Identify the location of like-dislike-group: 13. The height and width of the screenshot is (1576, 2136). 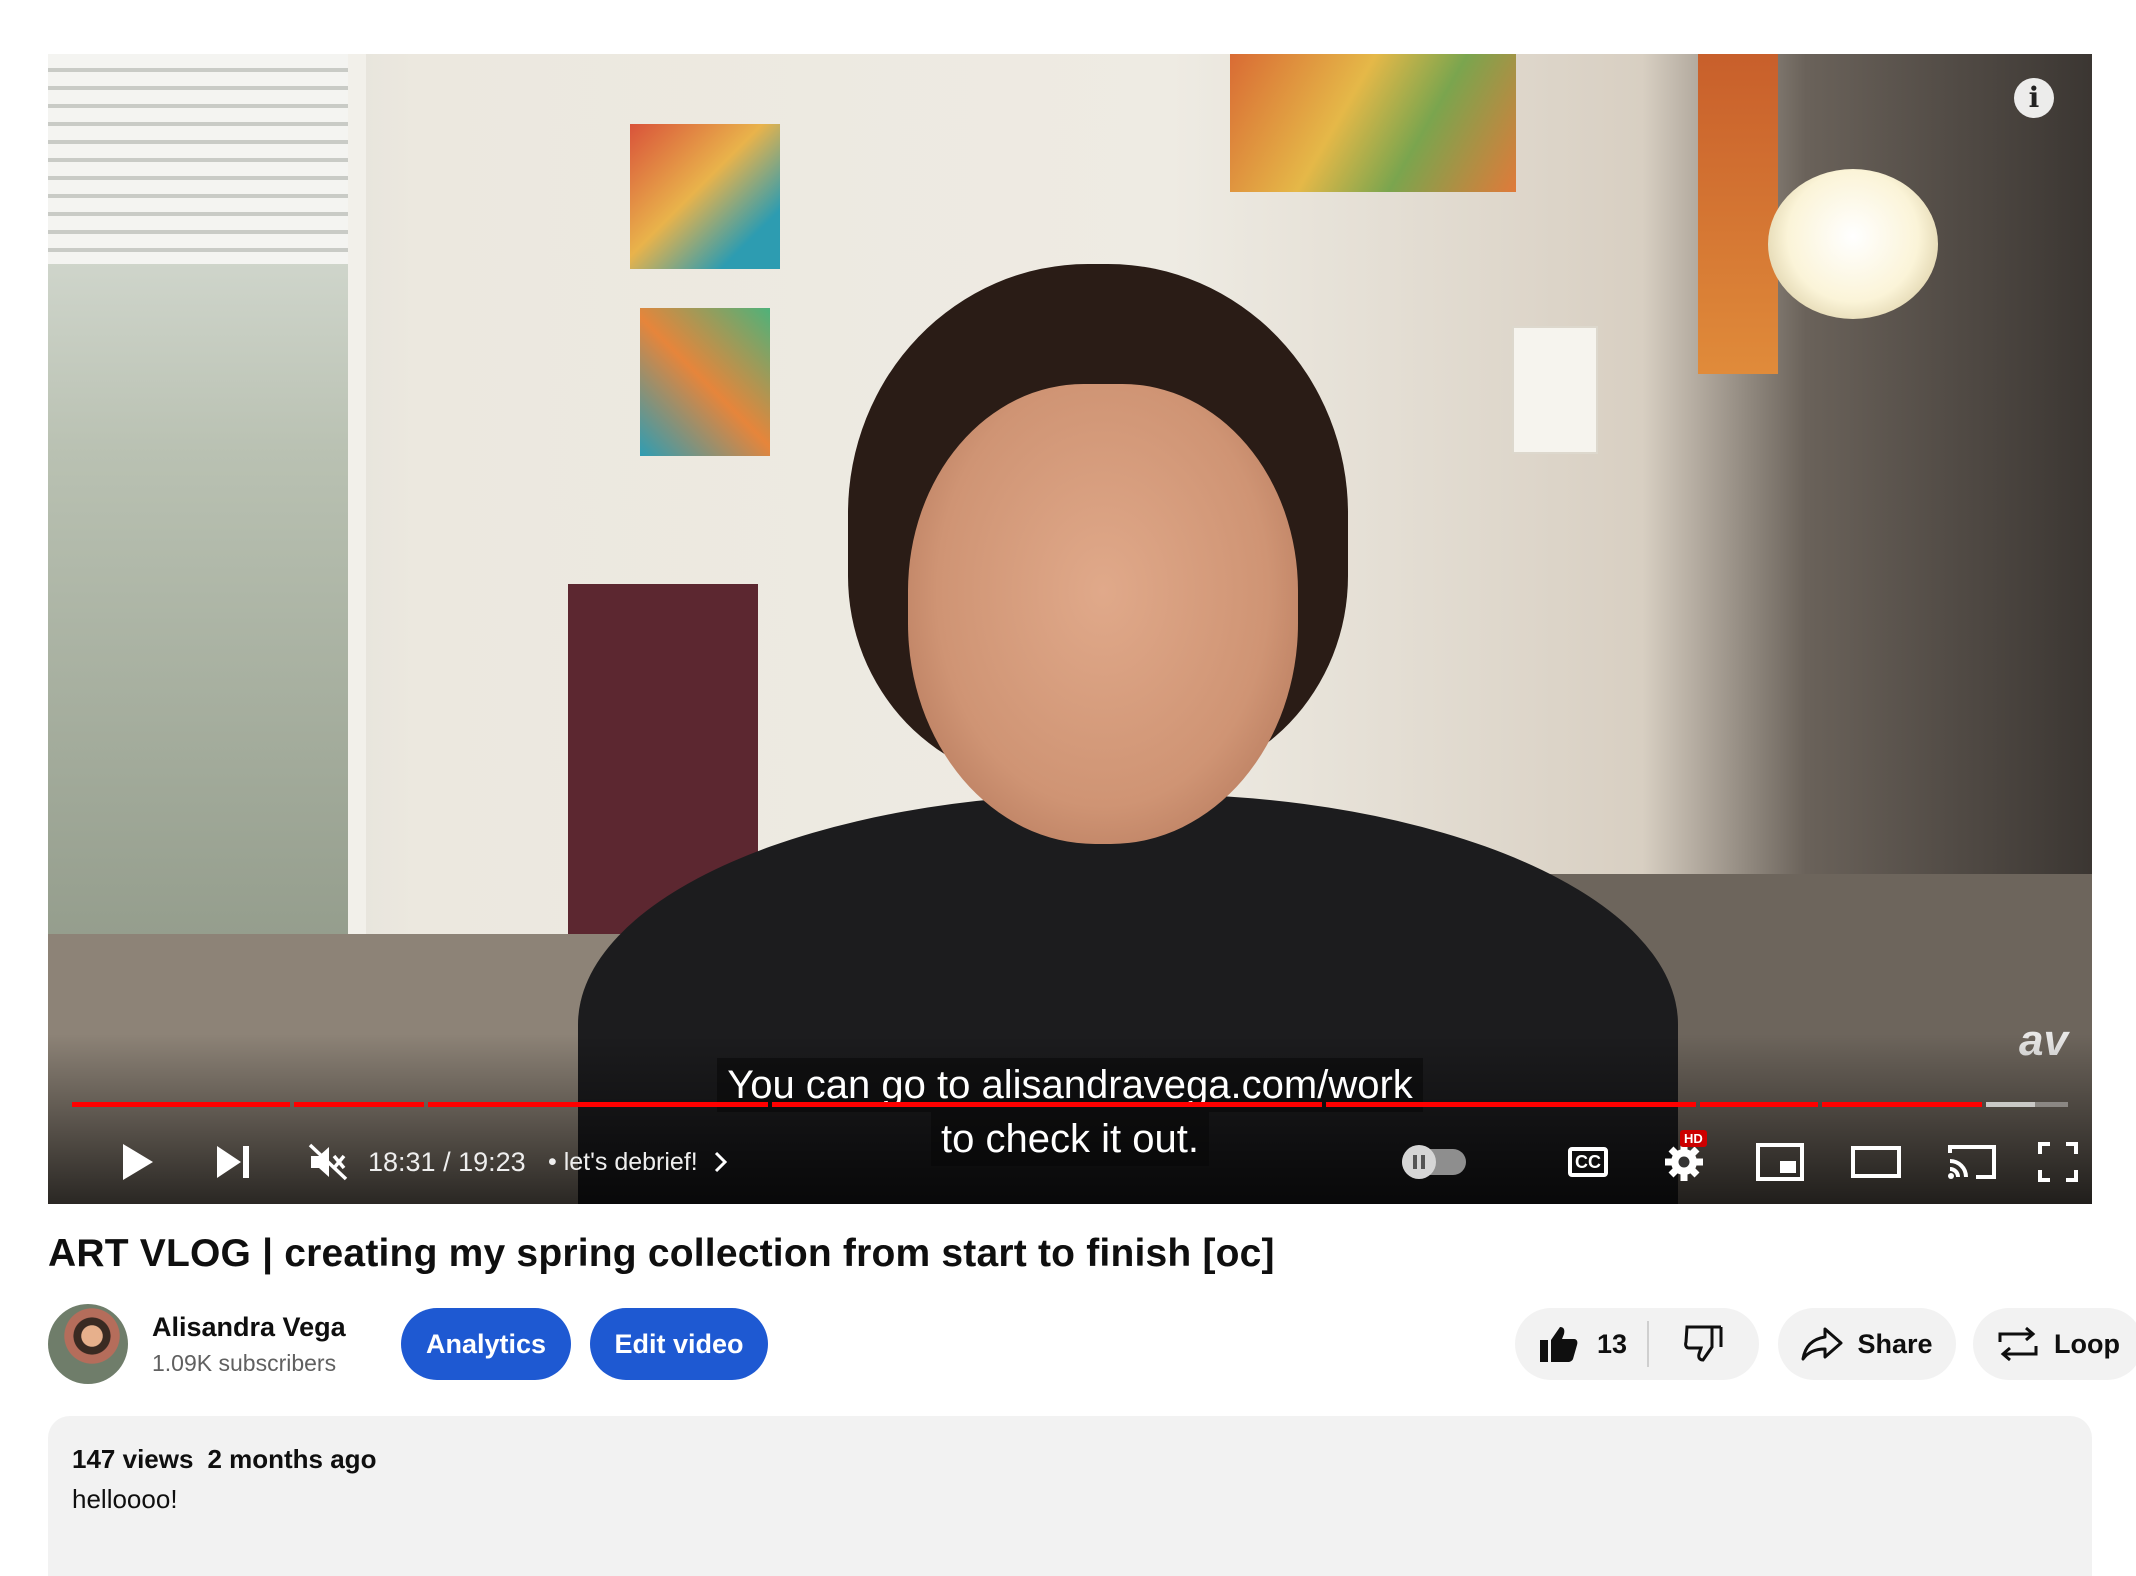
(1637, 1344).